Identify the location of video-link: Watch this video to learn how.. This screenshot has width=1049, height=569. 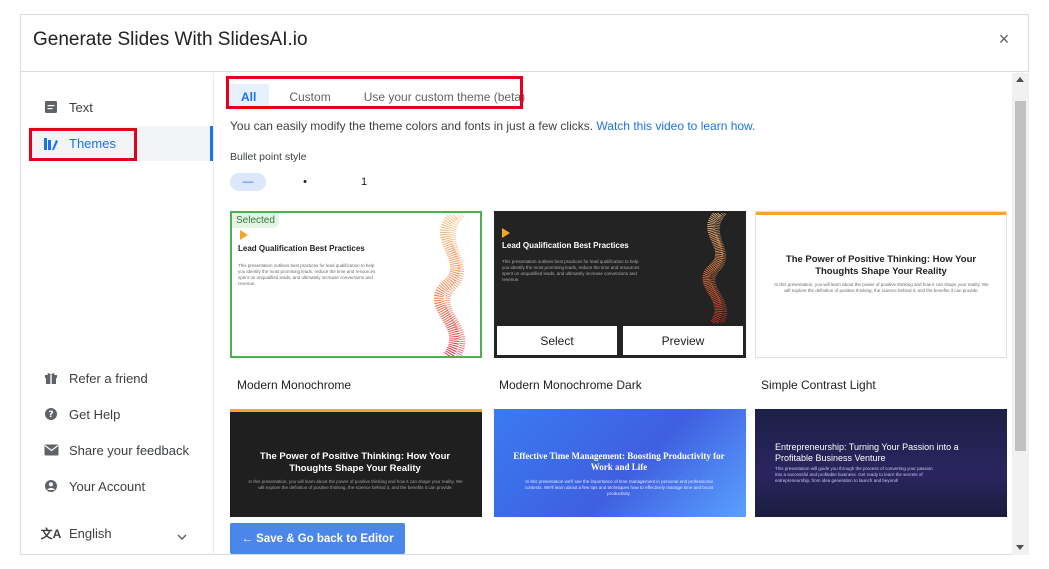
(675, 126).